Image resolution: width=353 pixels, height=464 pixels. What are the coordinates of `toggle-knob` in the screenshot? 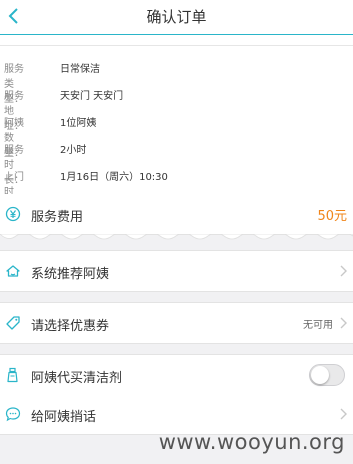 It's located at (320, 375).